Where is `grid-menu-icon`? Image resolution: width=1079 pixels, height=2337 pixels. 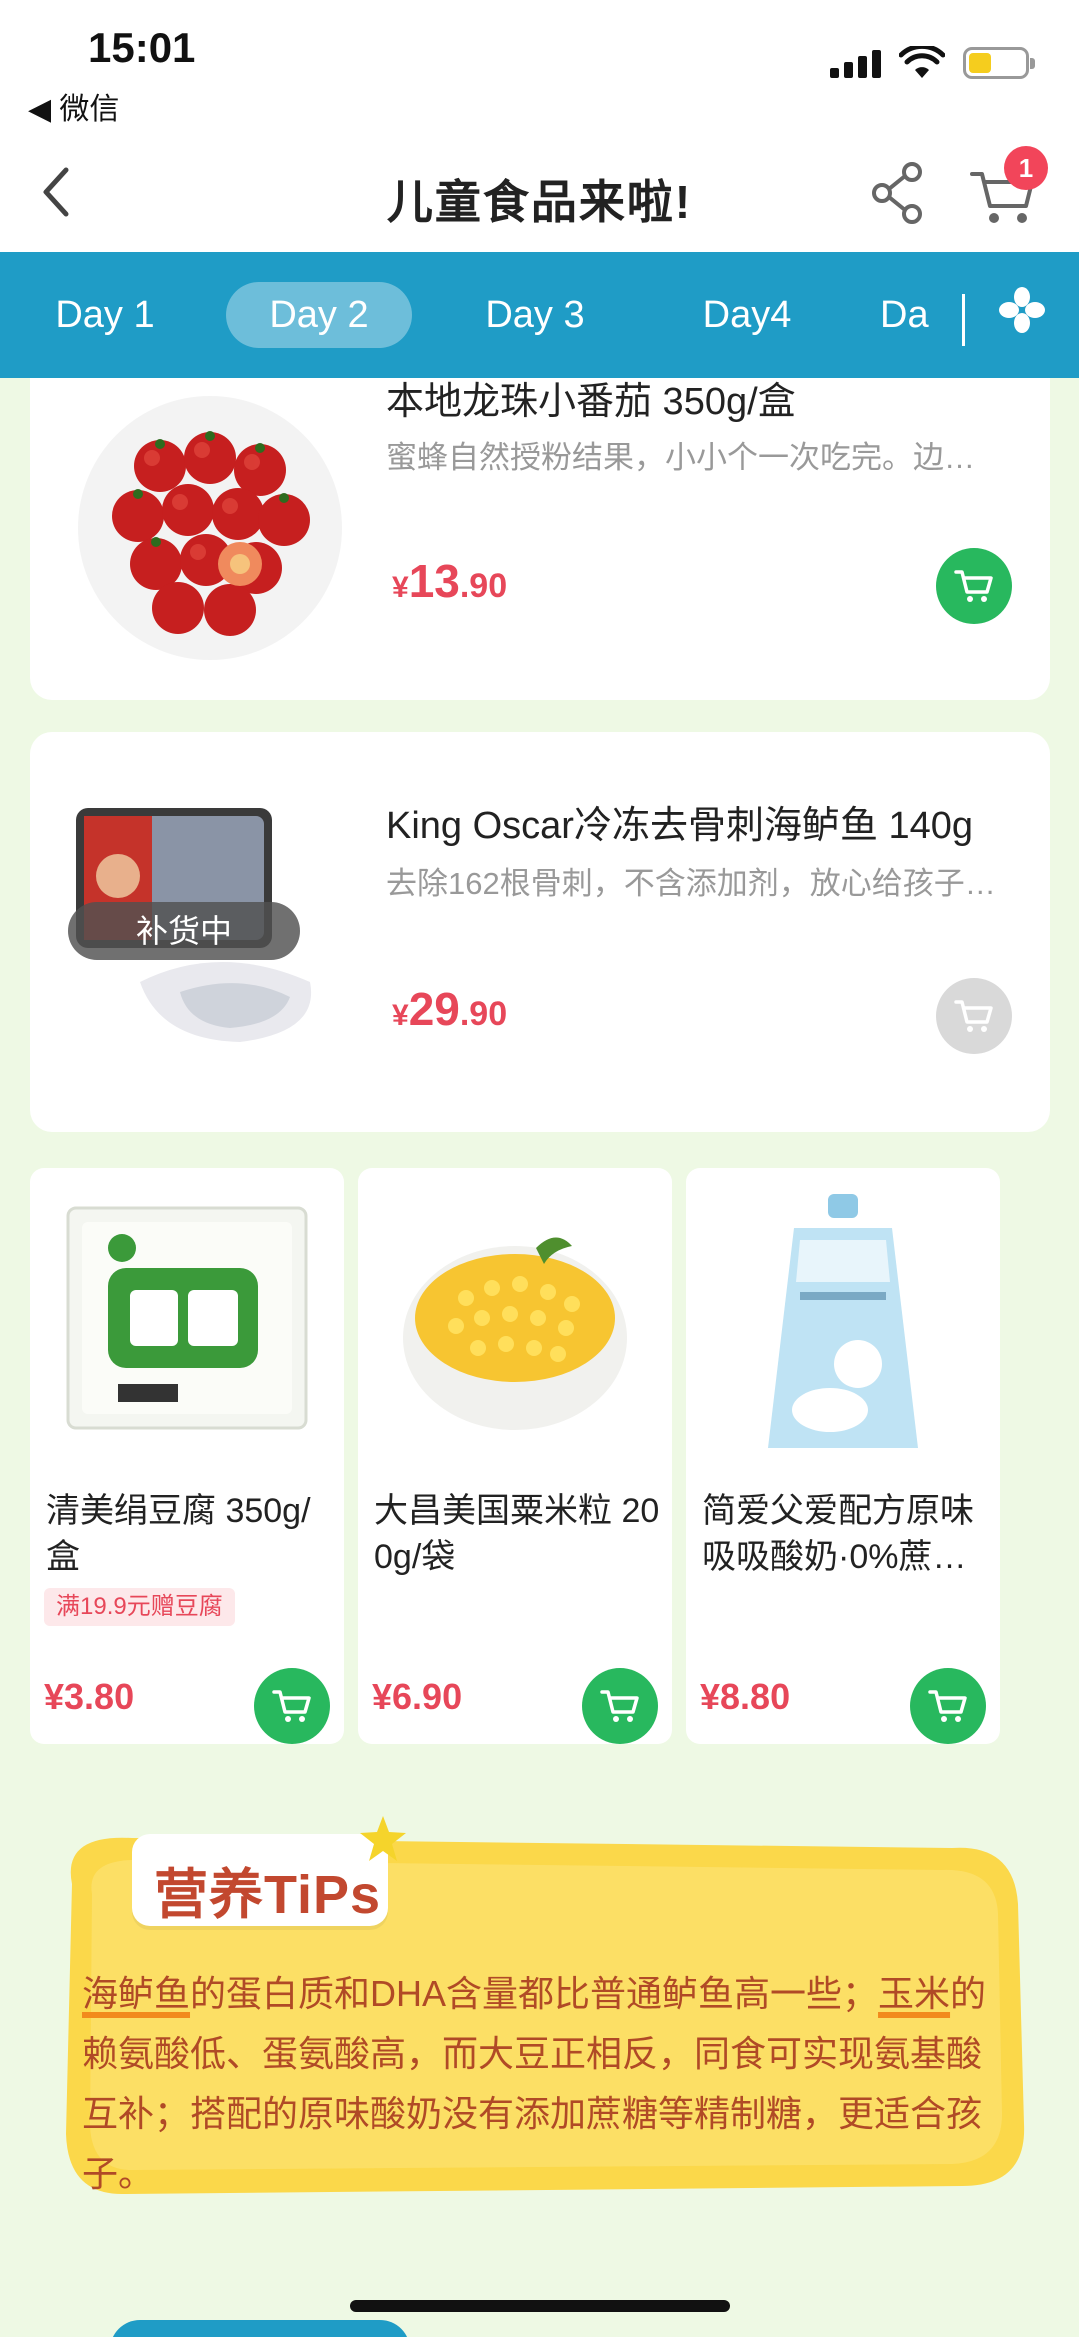 grid-menu-icon is located at coordinates (1022, 310).